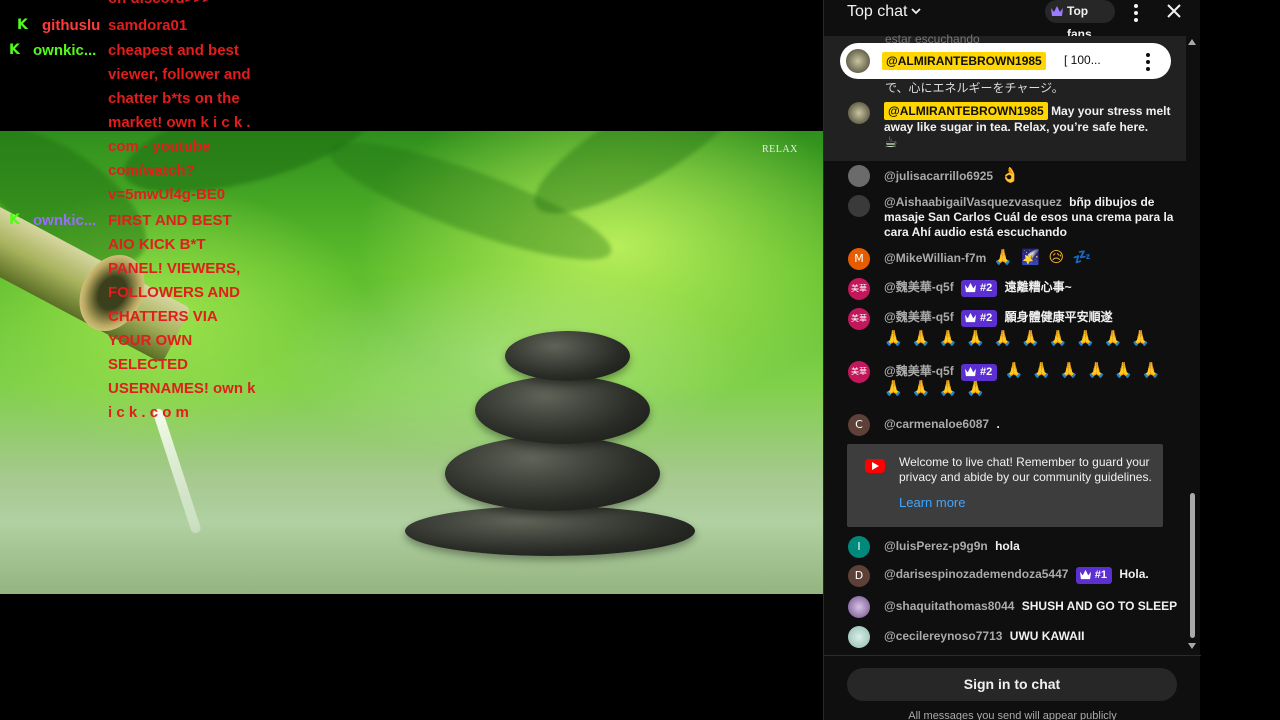  I want to click on ok-hand-icon: 👌, so click(1011, 175).